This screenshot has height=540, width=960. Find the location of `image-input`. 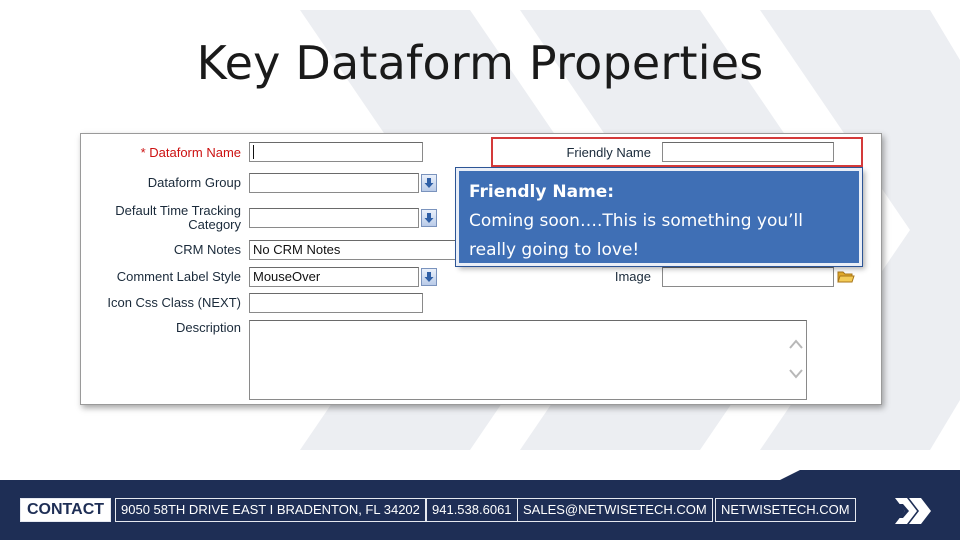

image-input is located at coordinates (748, 277).